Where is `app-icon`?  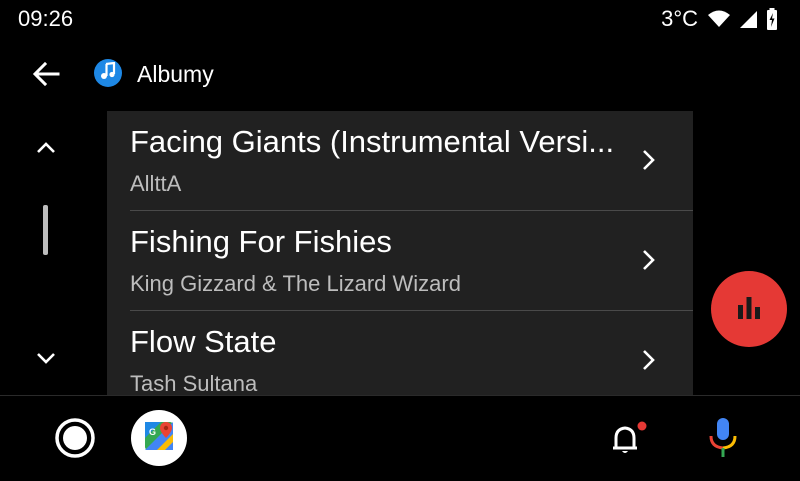
app-icon is located at coordinates (108, 73).